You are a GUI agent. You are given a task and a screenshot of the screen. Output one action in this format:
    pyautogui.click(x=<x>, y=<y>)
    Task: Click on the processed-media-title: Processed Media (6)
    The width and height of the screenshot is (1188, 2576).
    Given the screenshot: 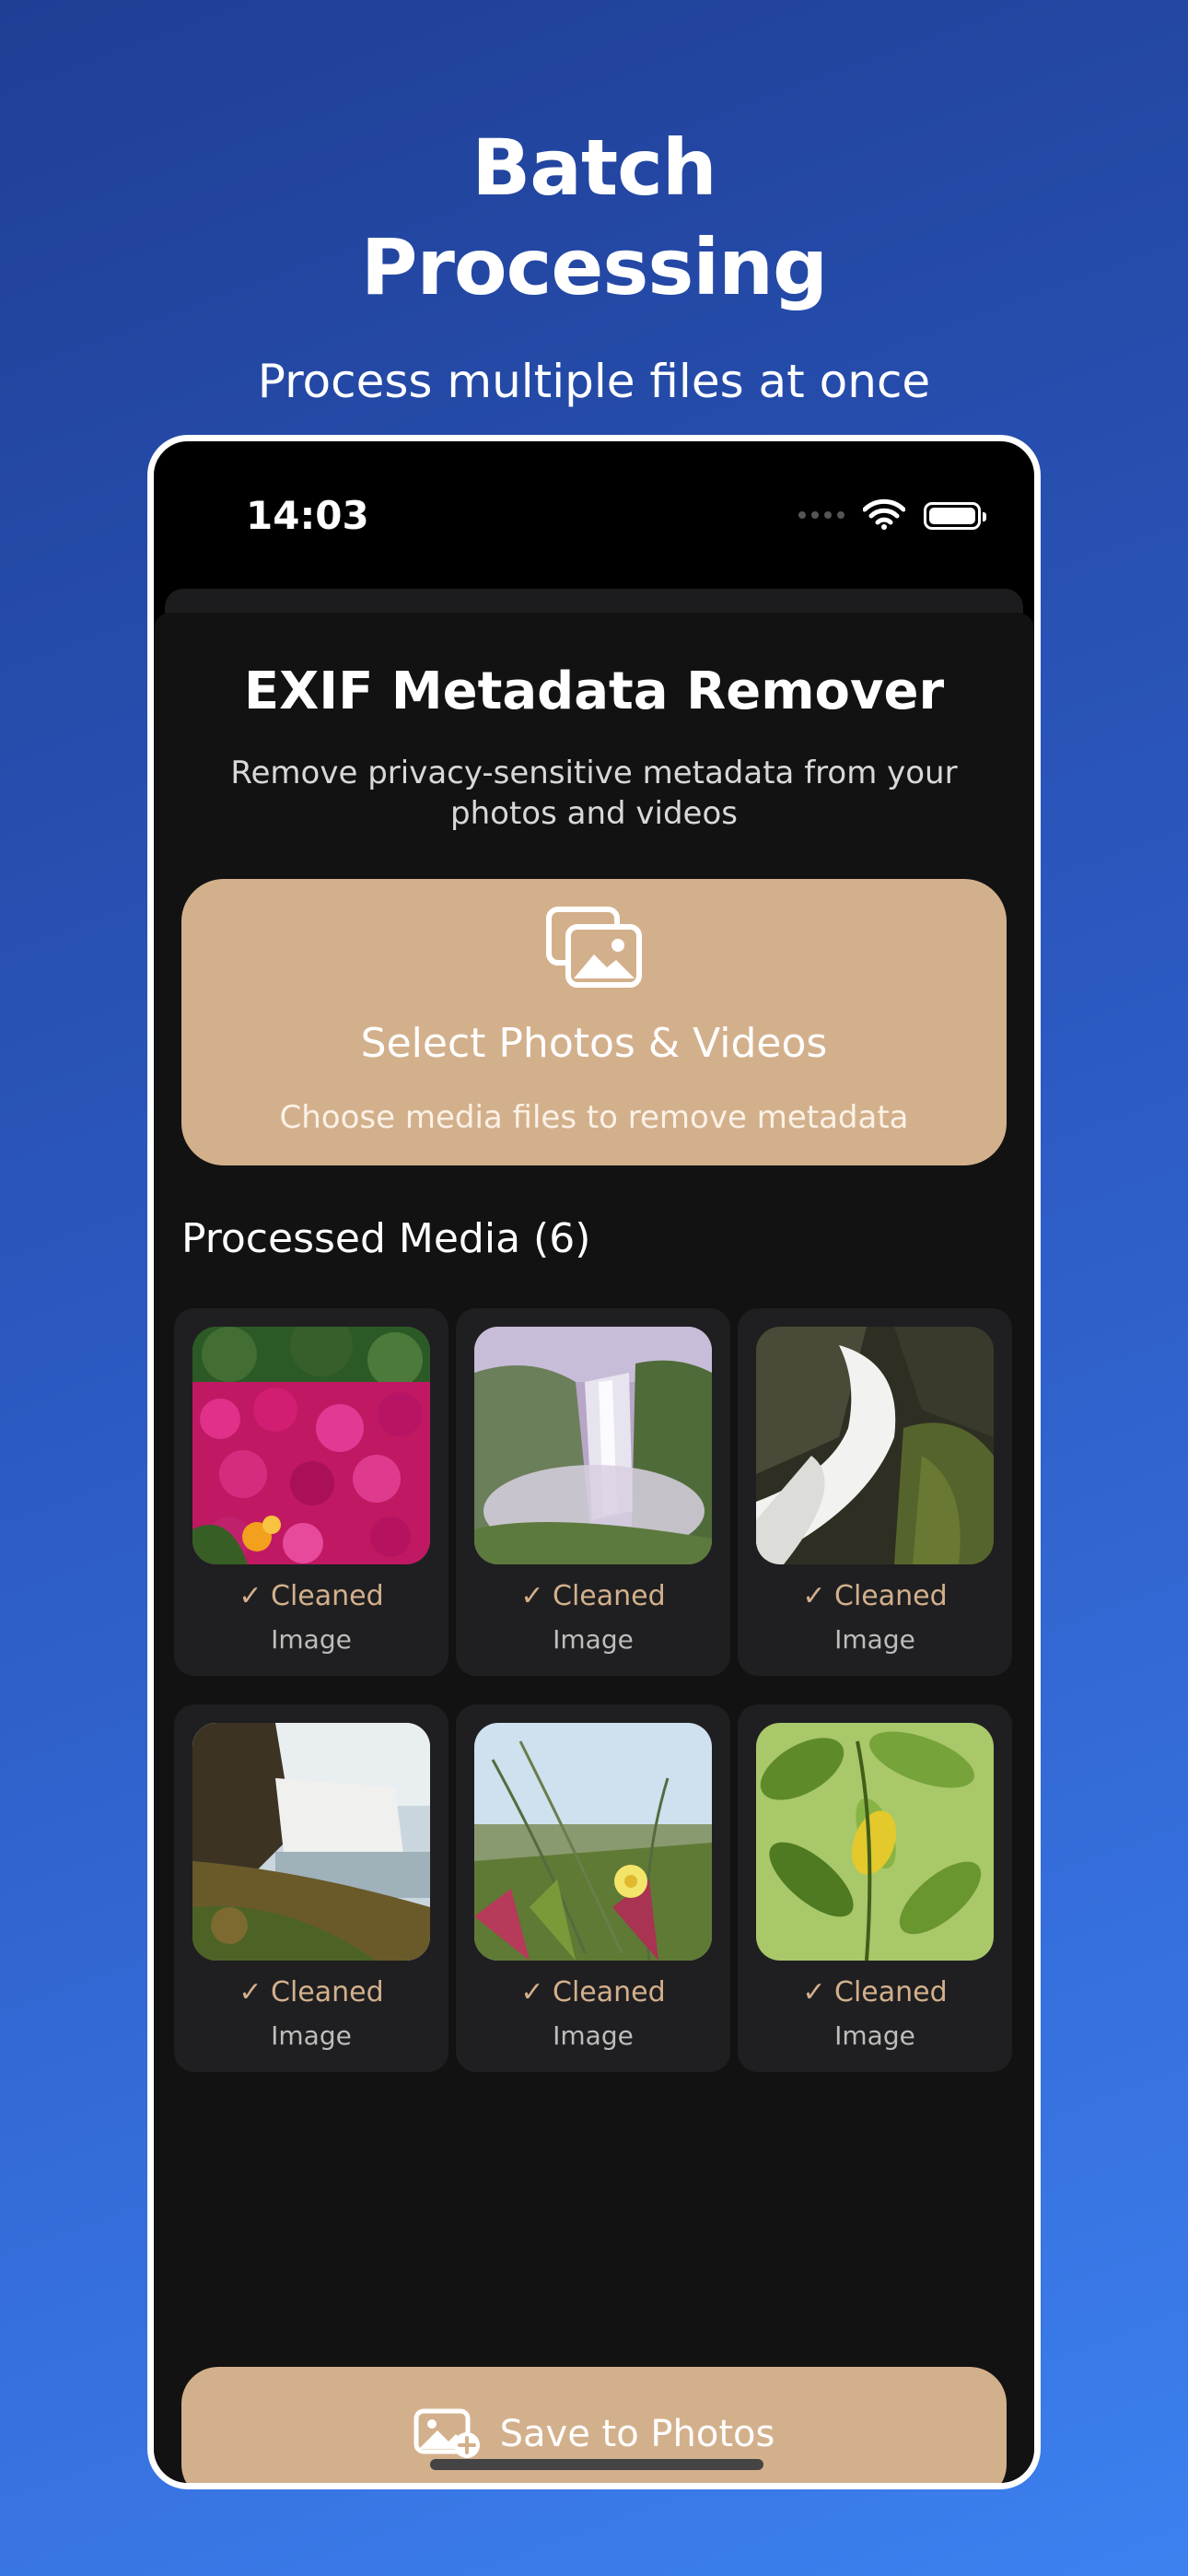 What is the action you would take?
    pyautogui.click(x=386, y=1238)
    